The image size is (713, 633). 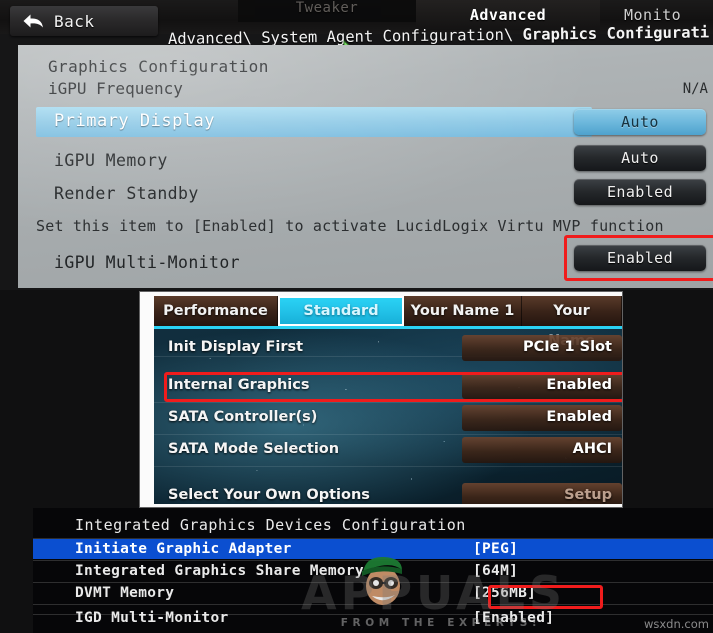 What do you see at coordinates (216, 311) in the screenshot?
I see `tab-performance: Performance` at bounding box center [216, 311].